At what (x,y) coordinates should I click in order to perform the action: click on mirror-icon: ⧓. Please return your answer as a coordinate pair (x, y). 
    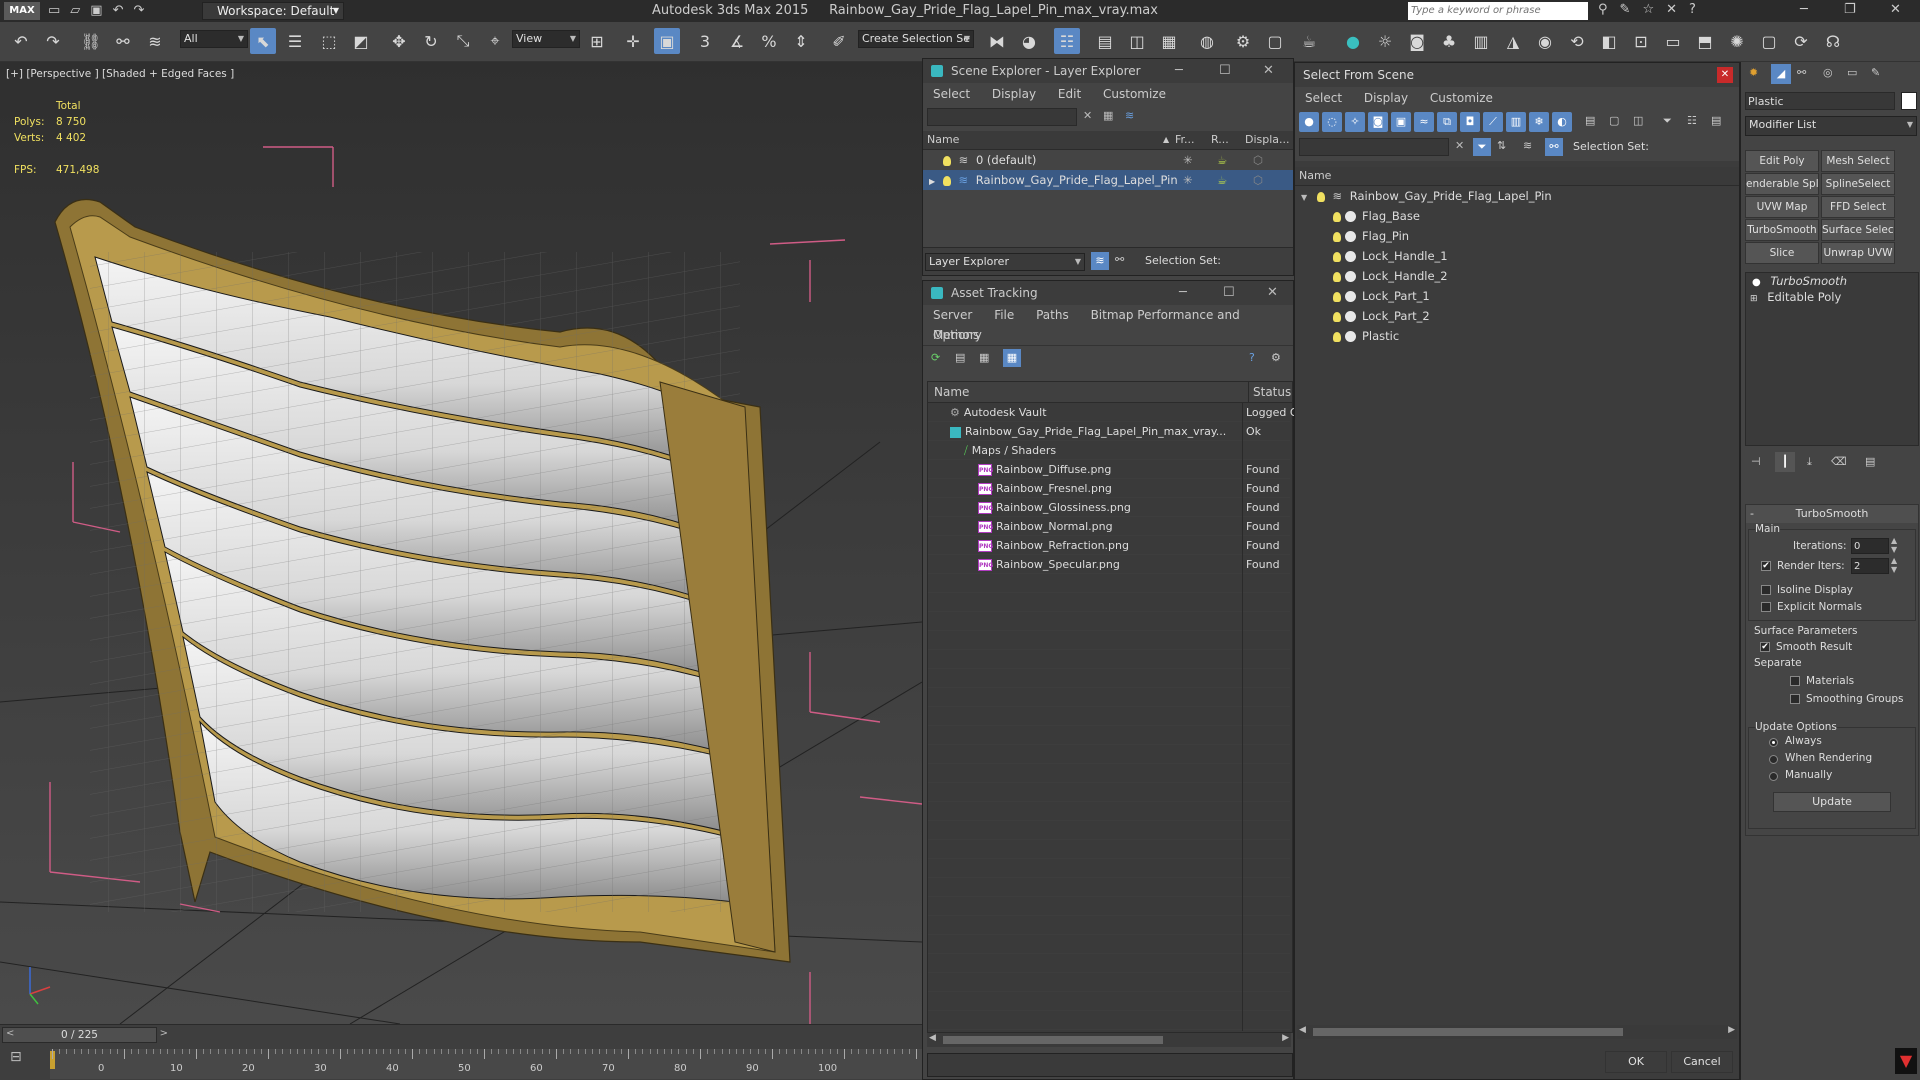
    Looking at the image, I should click on (997, 41).